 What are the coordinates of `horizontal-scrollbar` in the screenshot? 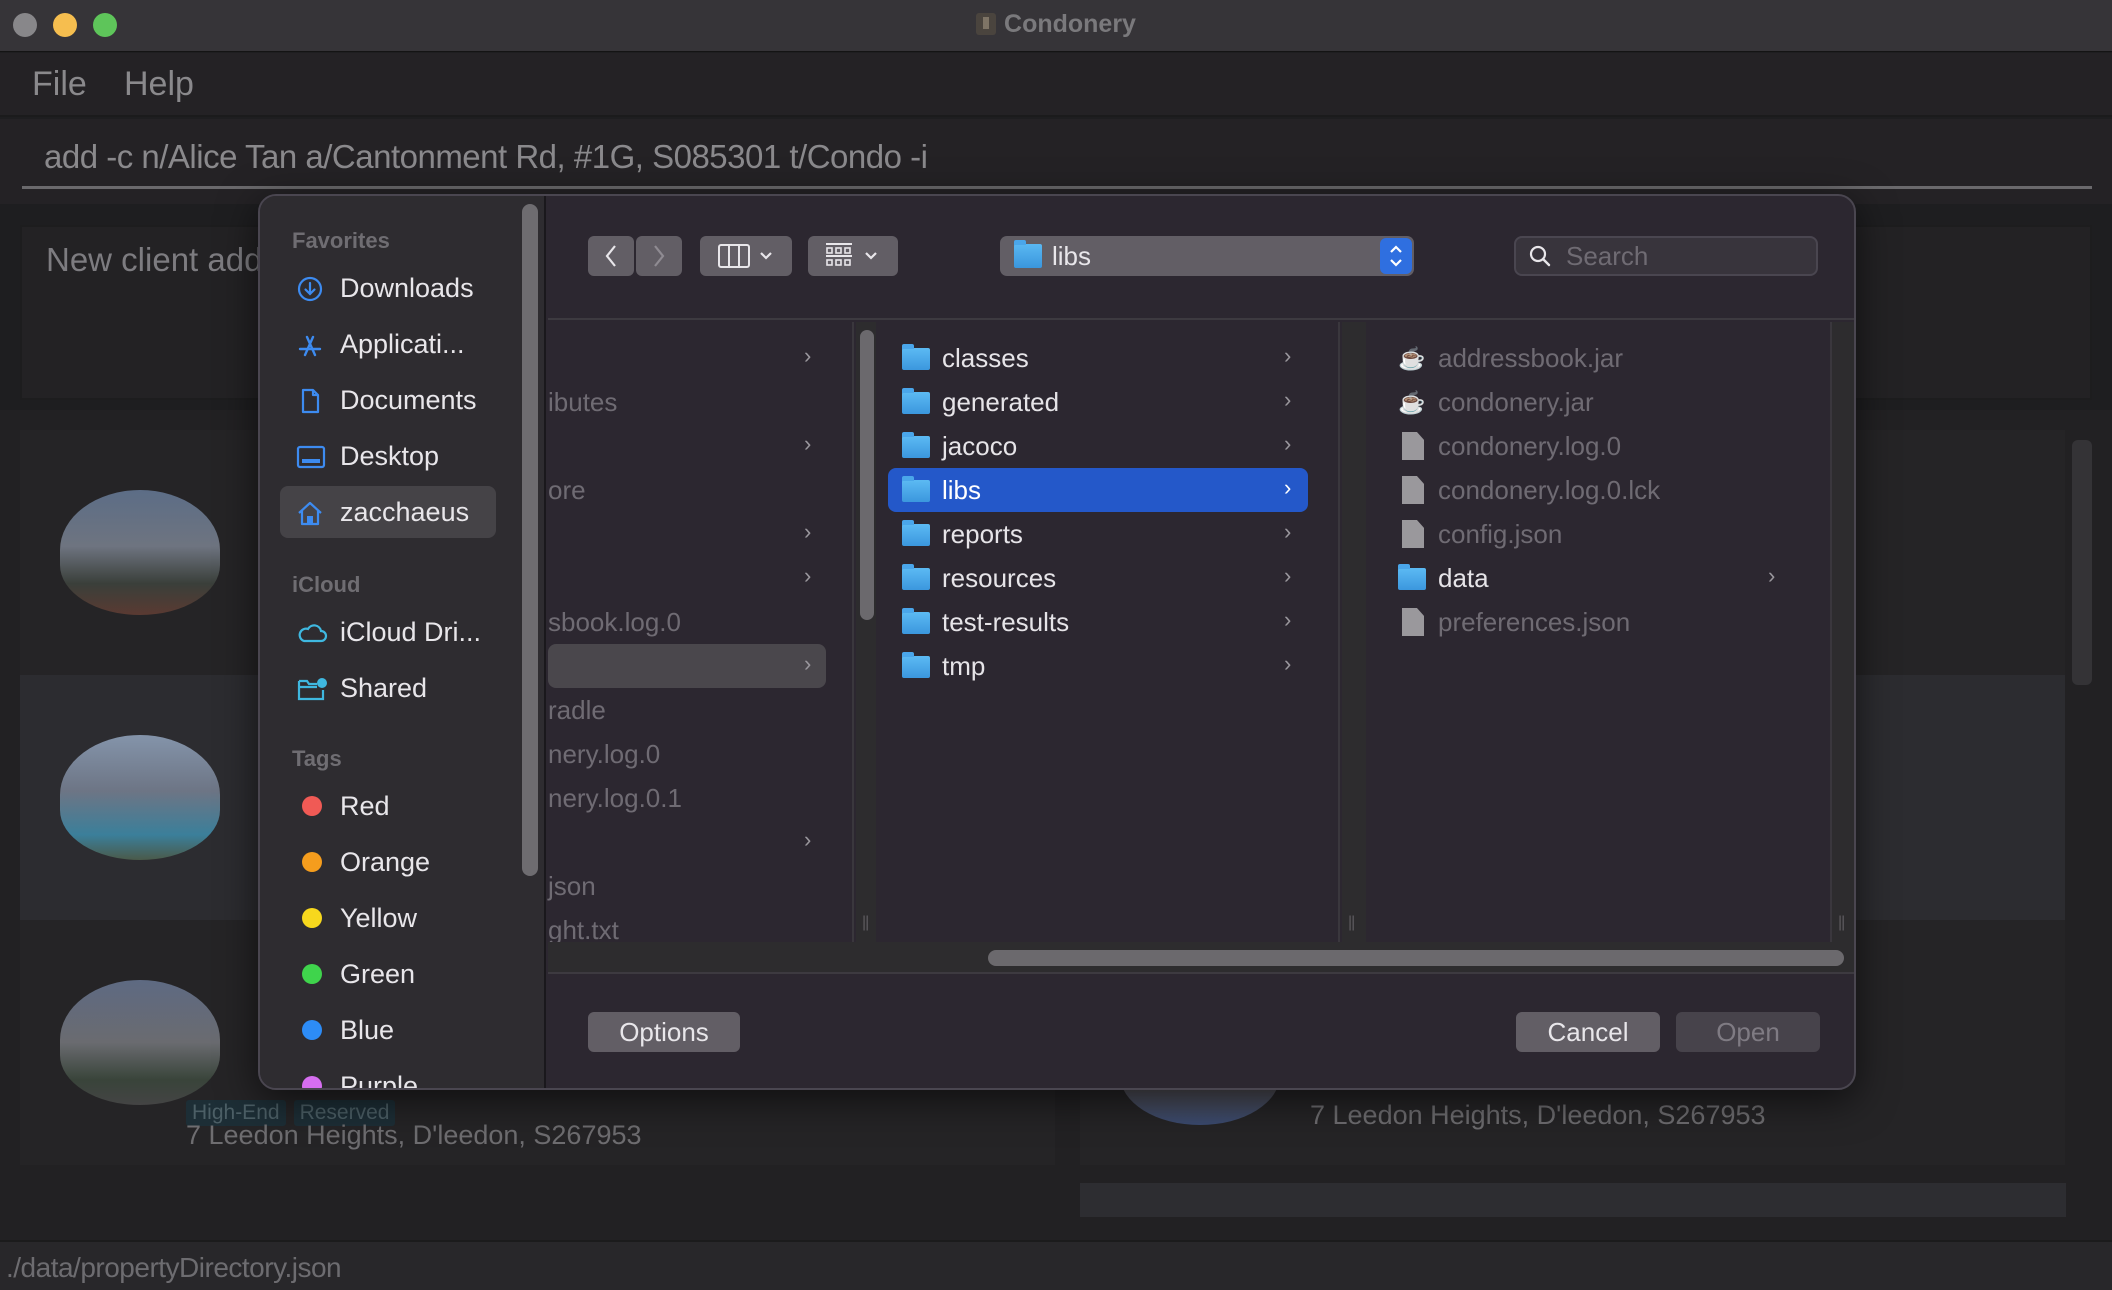 It's located at (1201, 958).